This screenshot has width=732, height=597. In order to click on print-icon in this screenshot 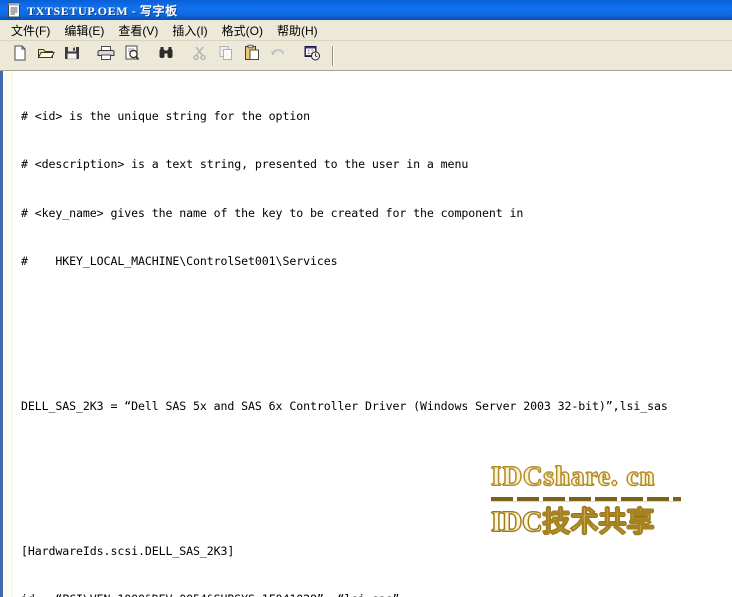, I will do `click(106, 55)`.